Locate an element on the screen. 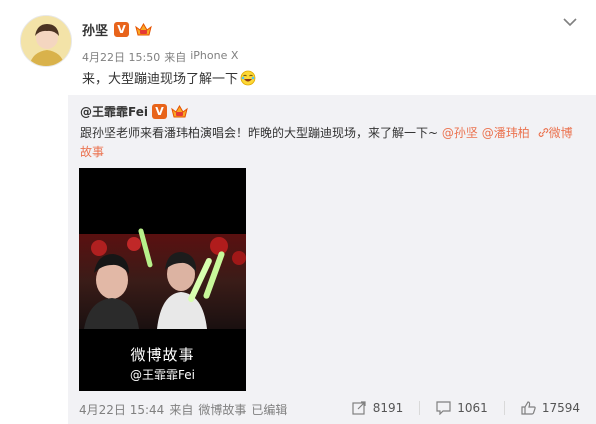  post-date: 4月22日 15:50 is located at coordinates (121, 57).